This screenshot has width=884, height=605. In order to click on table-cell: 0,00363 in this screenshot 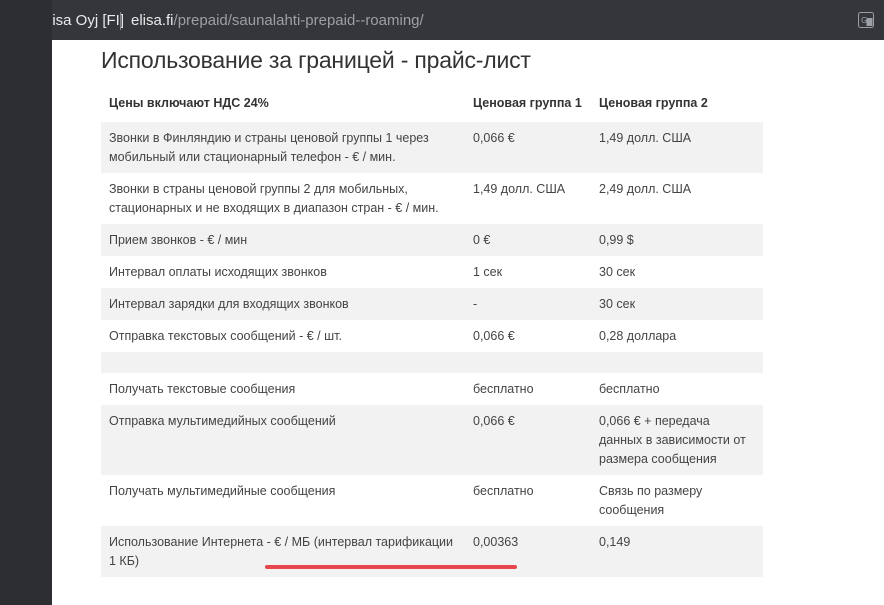, I will do `click(528, 551)`.